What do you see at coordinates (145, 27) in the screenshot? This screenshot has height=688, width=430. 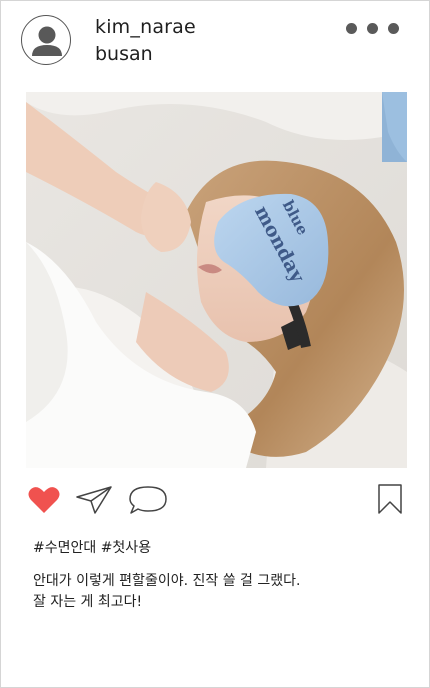 I see `username: kim_narae` at bounding box center [145, 27].